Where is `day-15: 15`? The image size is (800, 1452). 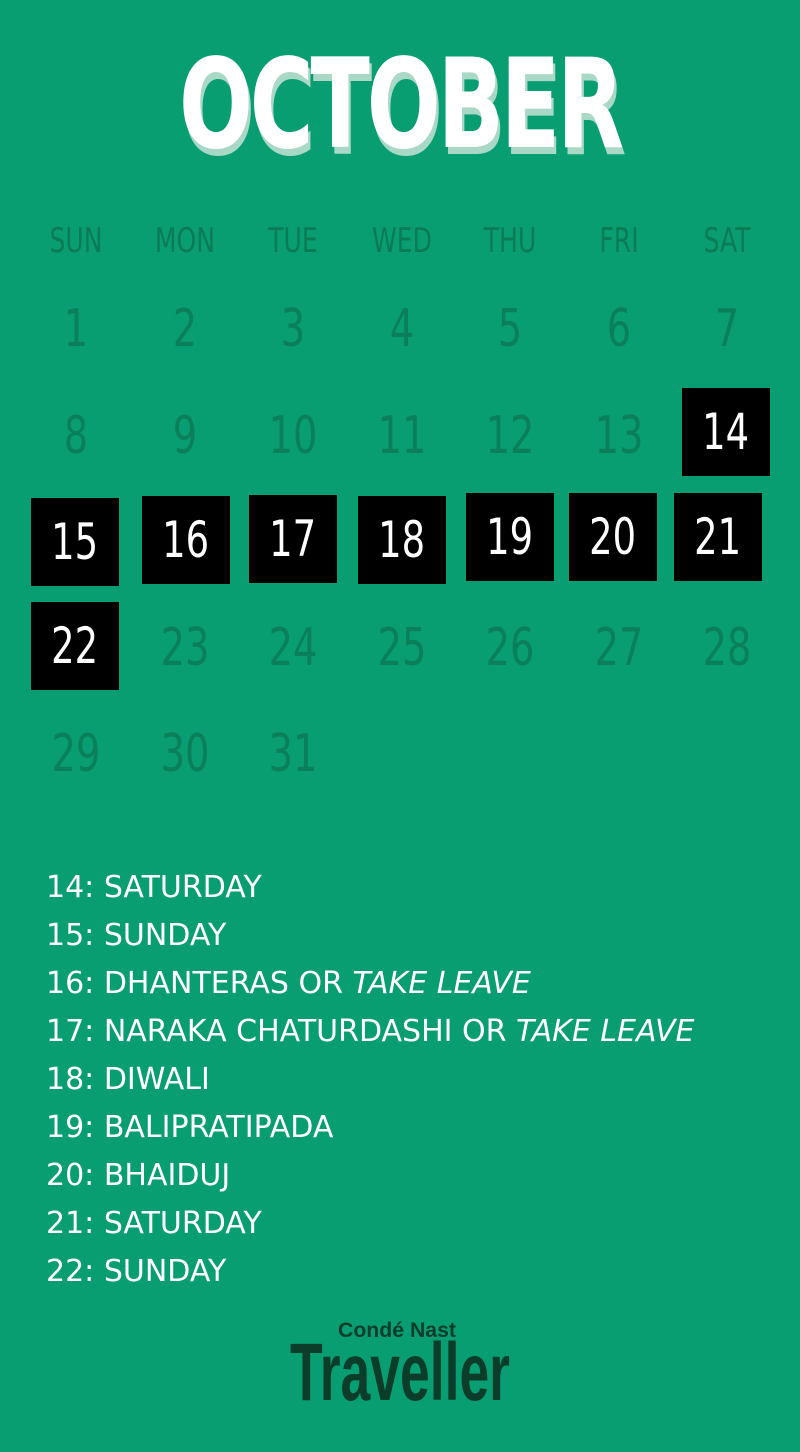
day-15: 15 is located at coordinates (75, 542).